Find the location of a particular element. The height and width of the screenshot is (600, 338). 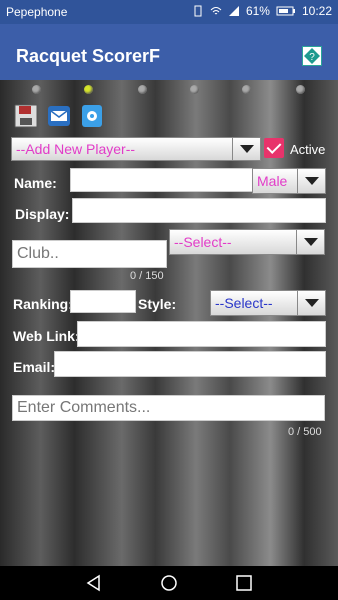

ranking-field is located at coordinates (103, 301).